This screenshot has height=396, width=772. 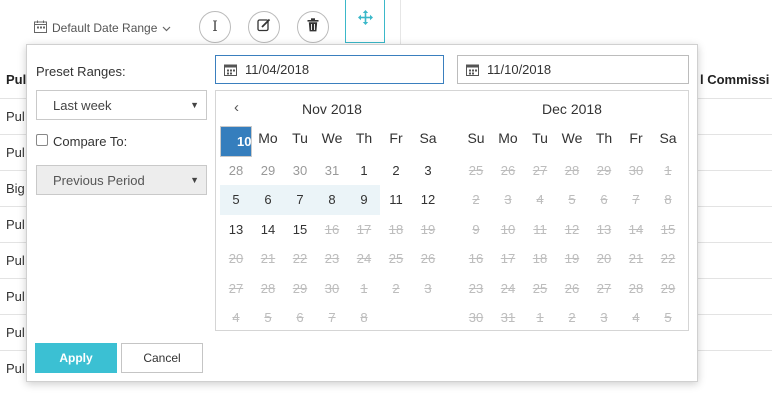 I want to click on edit-button, so click(x=264, y=27).